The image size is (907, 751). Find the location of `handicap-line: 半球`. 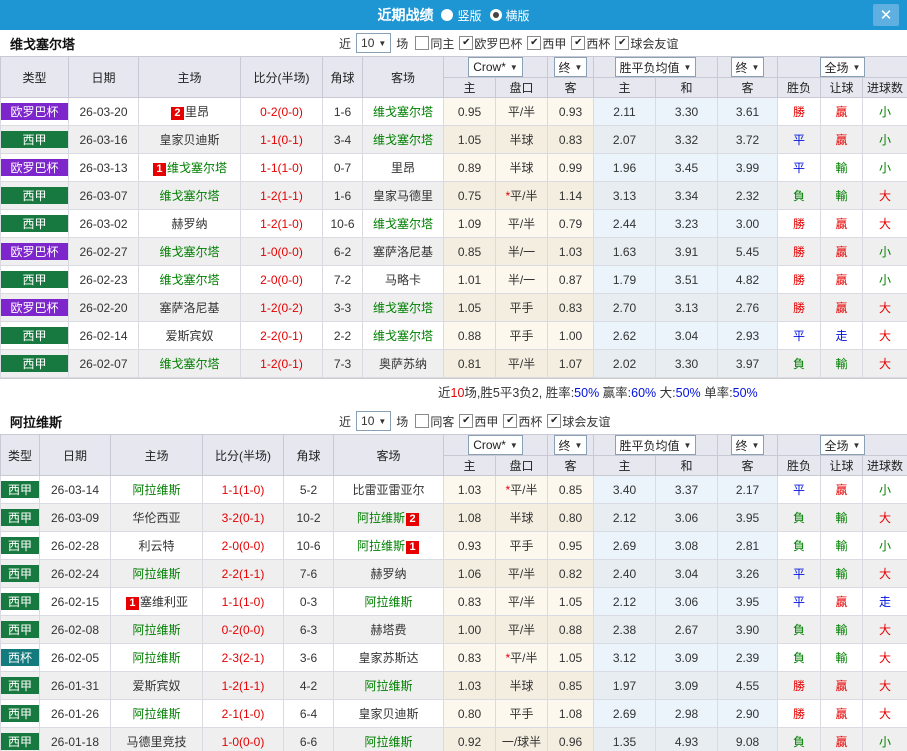

handicap-line: 半球 is located at coordinates (521, 139).